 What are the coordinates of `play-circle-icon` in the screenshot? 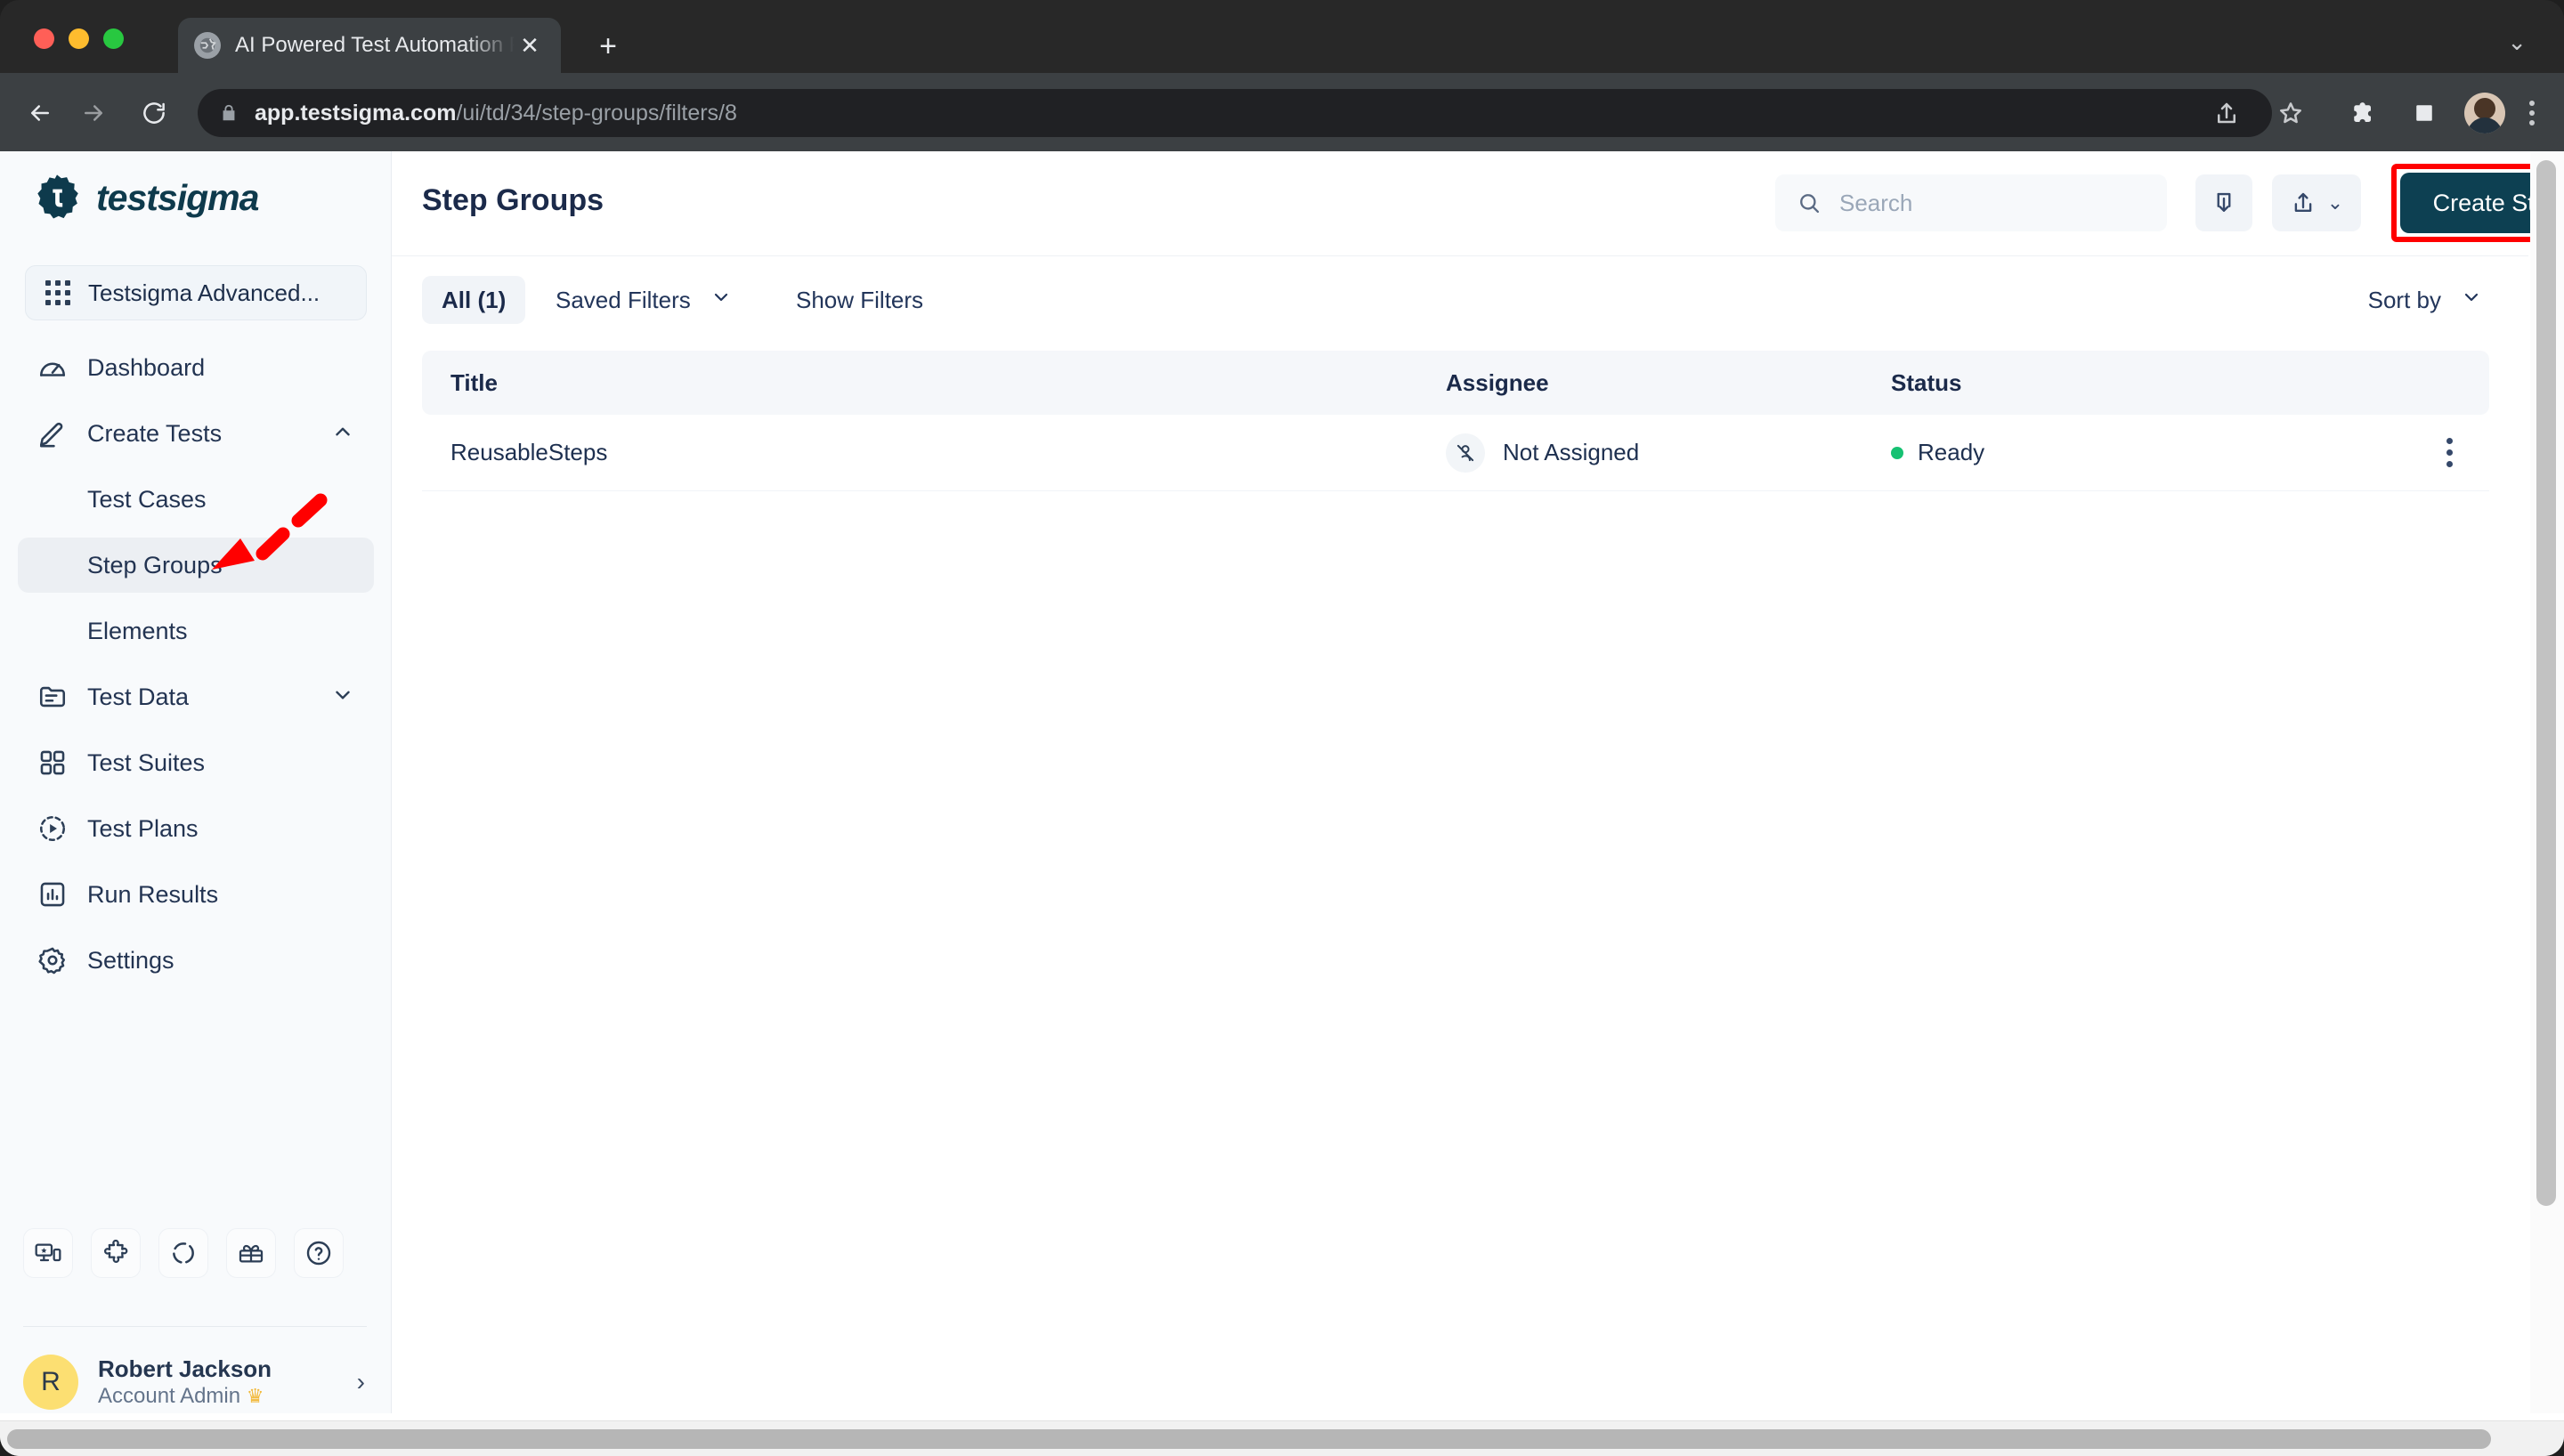 It's located at (52, 828).